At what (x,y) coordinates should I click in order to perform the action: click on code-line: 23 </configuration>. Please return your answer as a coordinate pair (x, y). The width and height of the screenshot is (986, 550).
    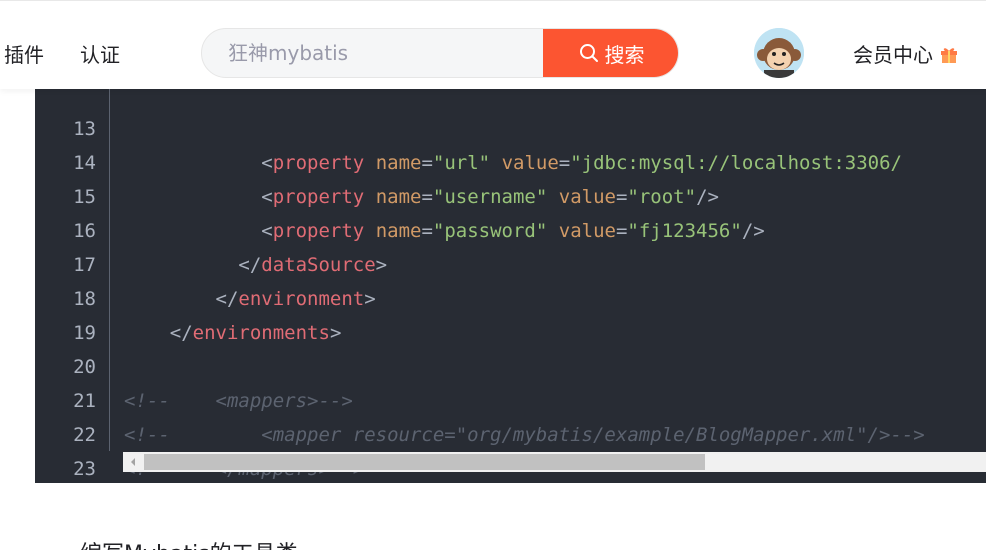
    Looking at the image, I should click on (510, 449).